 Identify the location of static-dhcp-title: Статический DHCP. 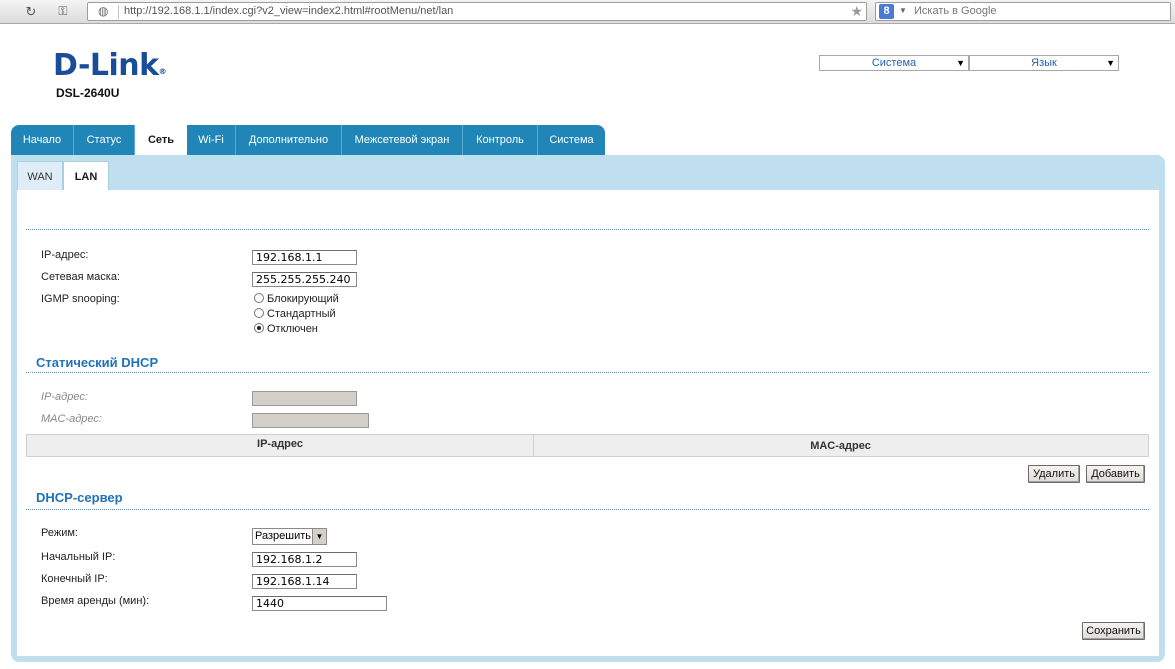
(97, 362).